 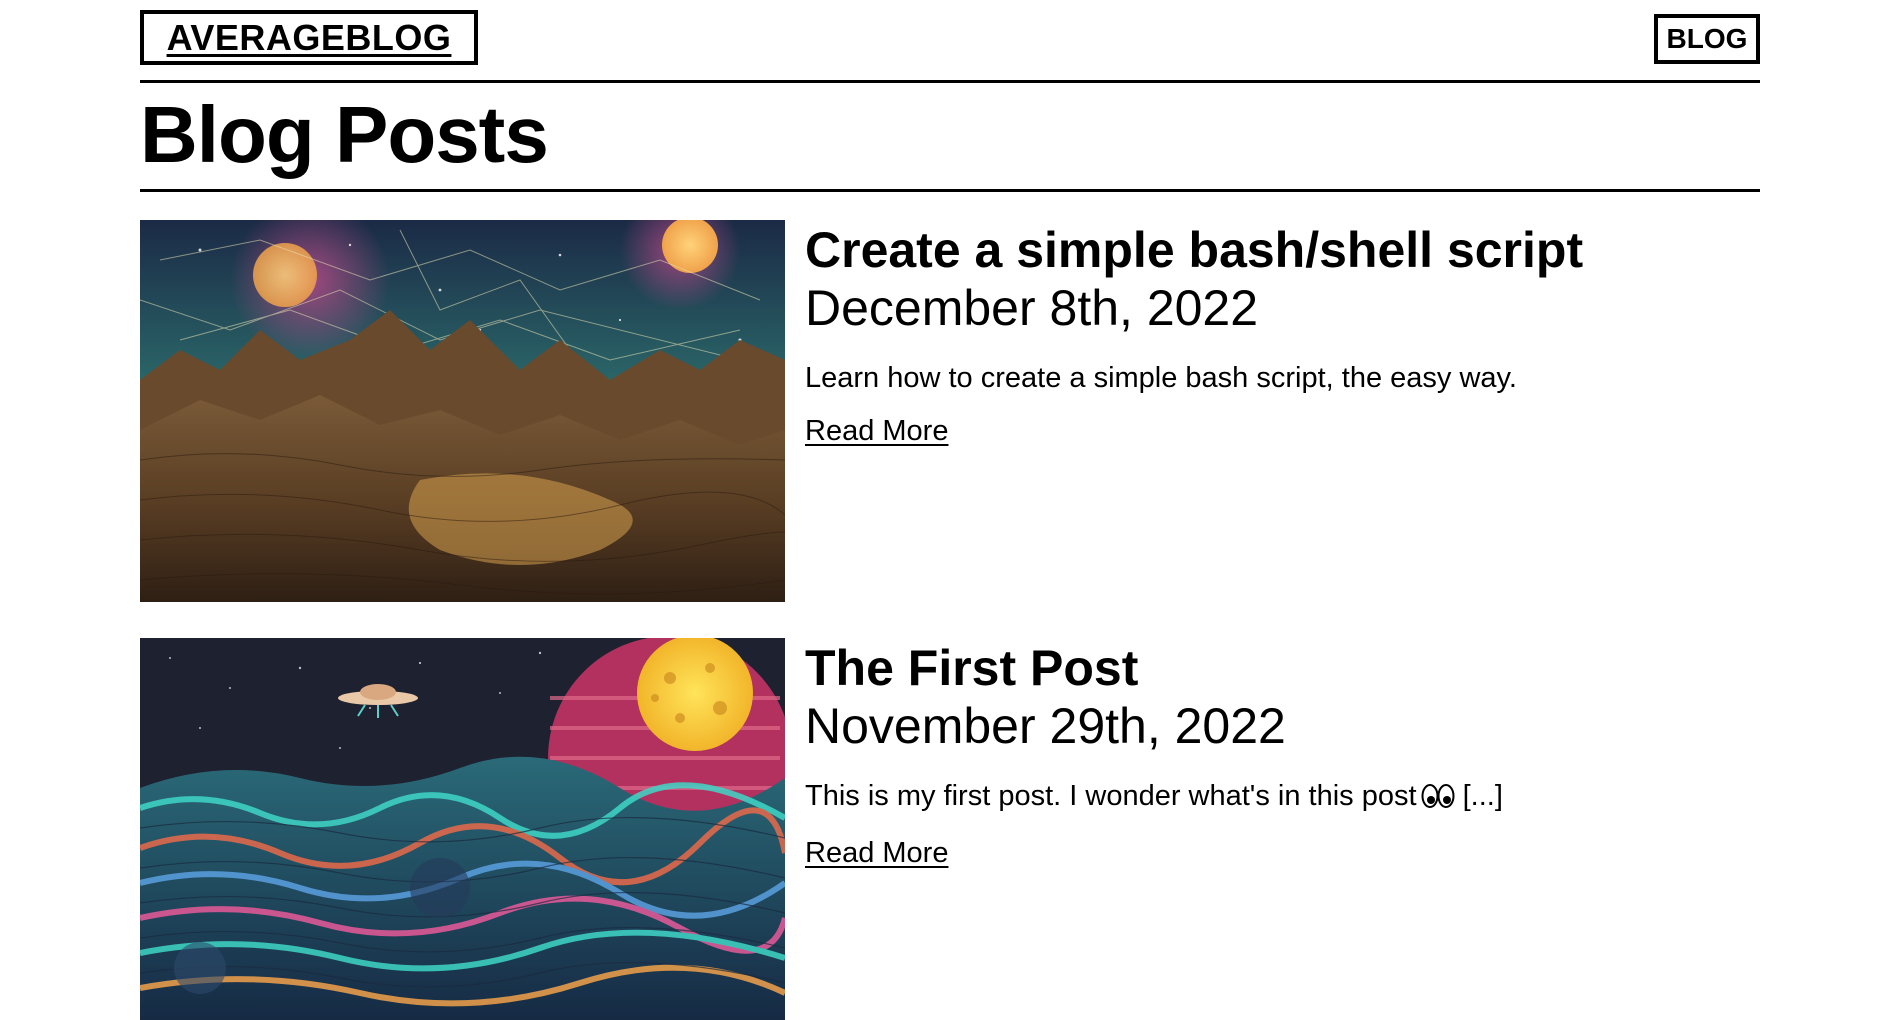 What do you see at coordinates (1482, 795) in the screenshot?
I see `post-excerpt-ellipsis: [...]` at bounding box center [1482, 795].